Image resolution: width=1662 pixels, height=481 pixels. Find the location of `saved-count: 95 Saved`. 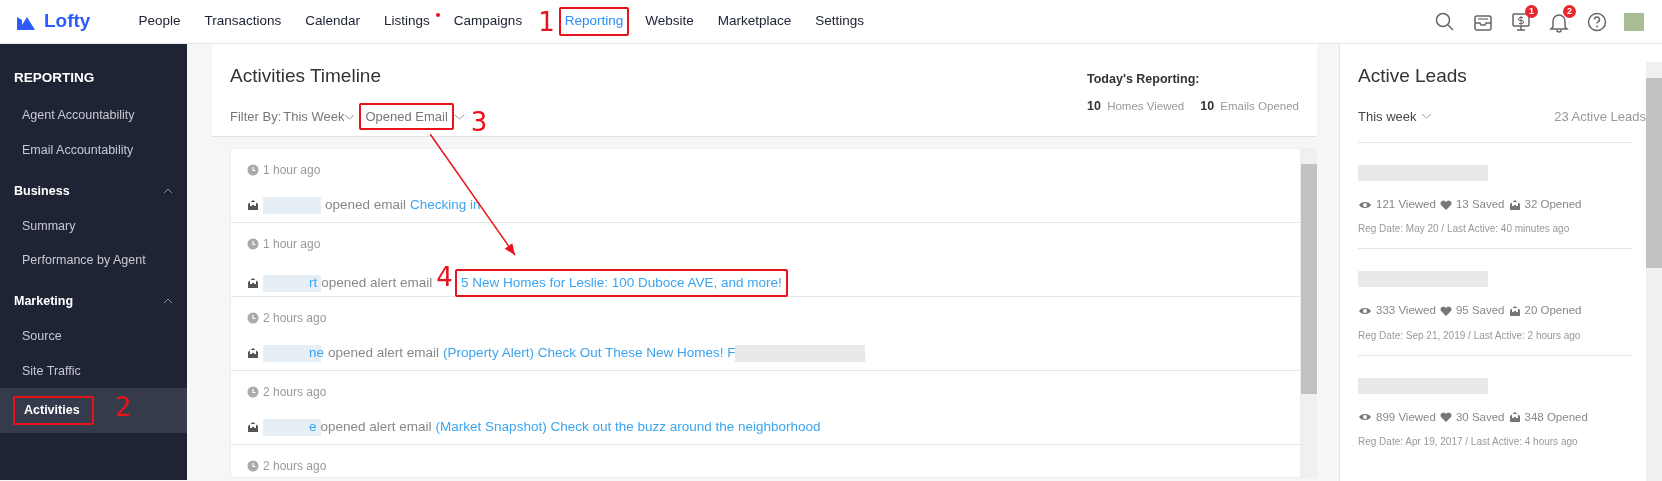

saved-count: 95 Saved is located at coordinates (1480, 311).